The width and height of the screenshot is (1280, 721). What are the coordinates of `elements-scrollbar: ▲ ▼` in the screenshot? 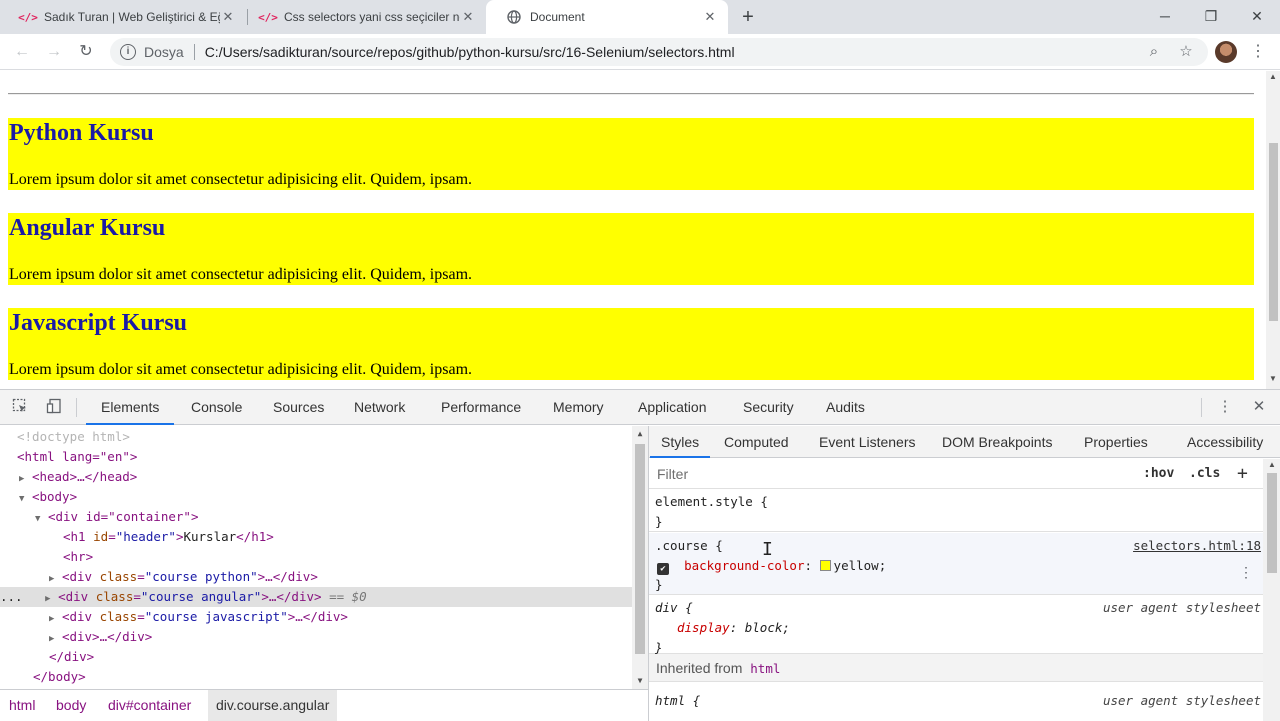 It's located at (640, 557).